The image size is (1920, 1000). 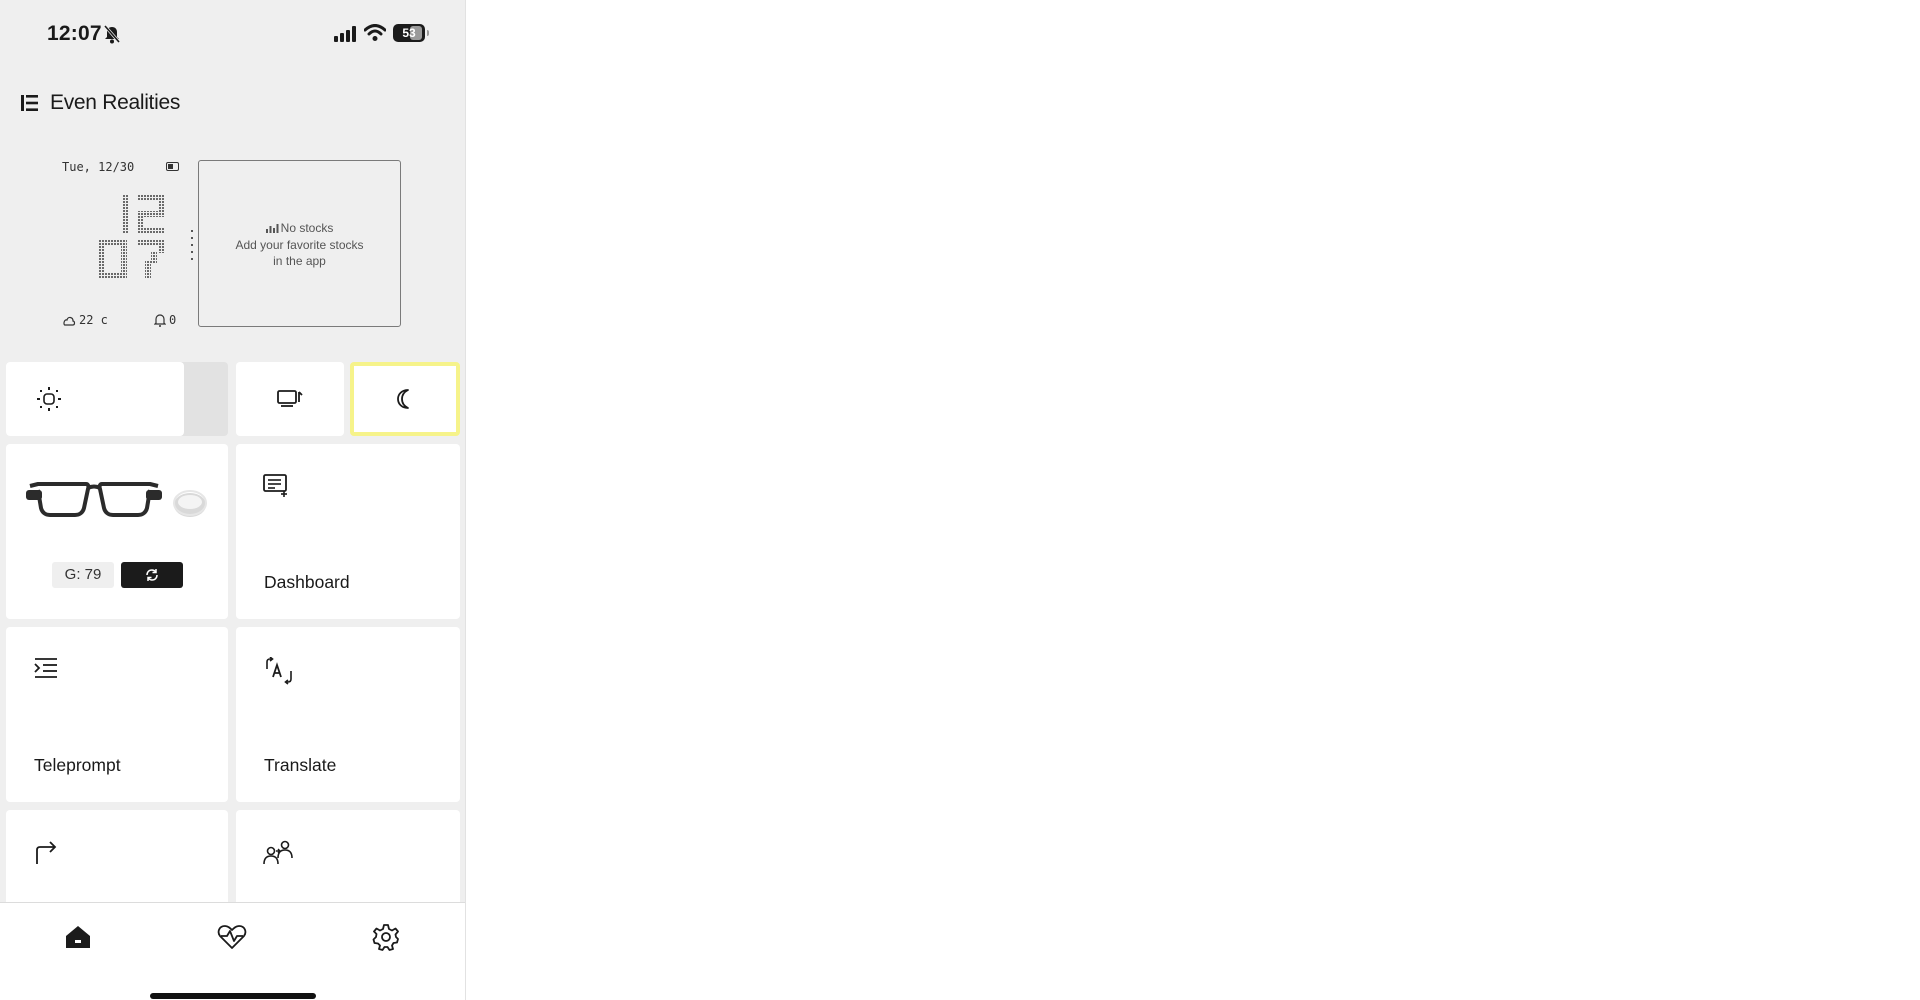 What do you see at coordinates (95, 399) in the screenshot?
I see `brightness-fill` at bounding box center [95, 399].